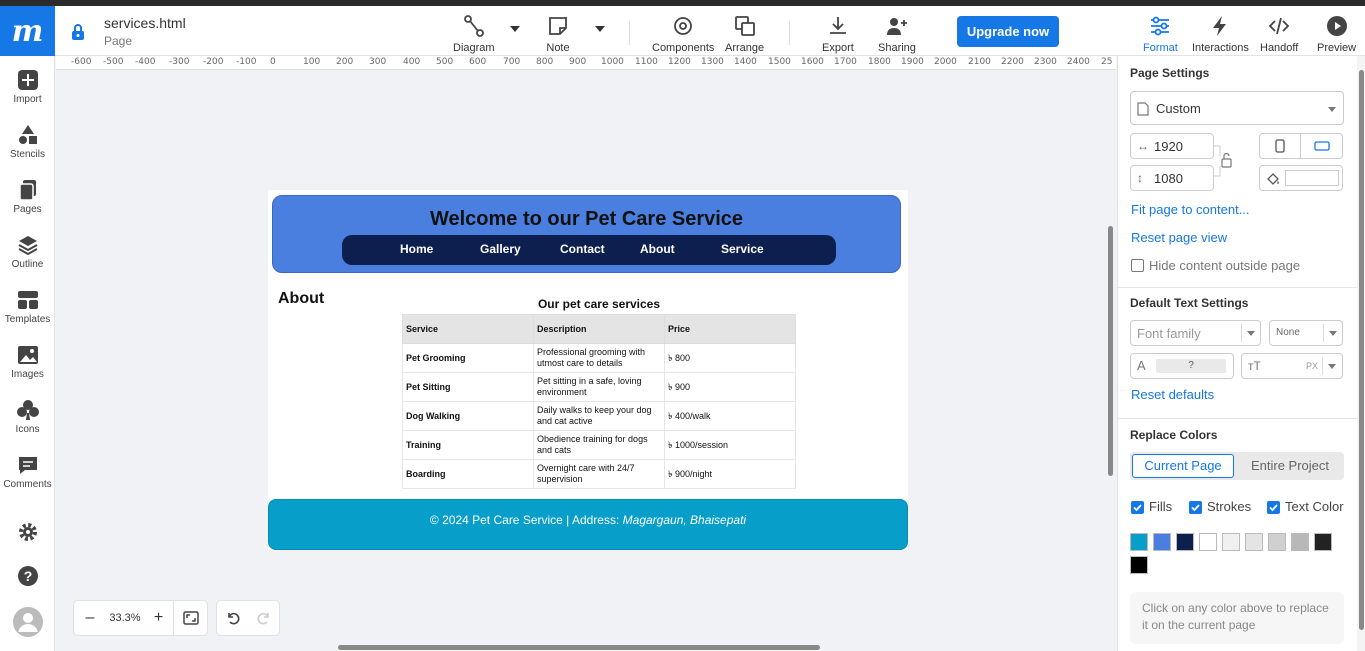 Image resolution: width=1365 pixels, height=651 pixels. What do you see at coordinates (1191, 366) in the screenshot?
I see `text-color-swatch: ?` at bounding box center [1191, 366].